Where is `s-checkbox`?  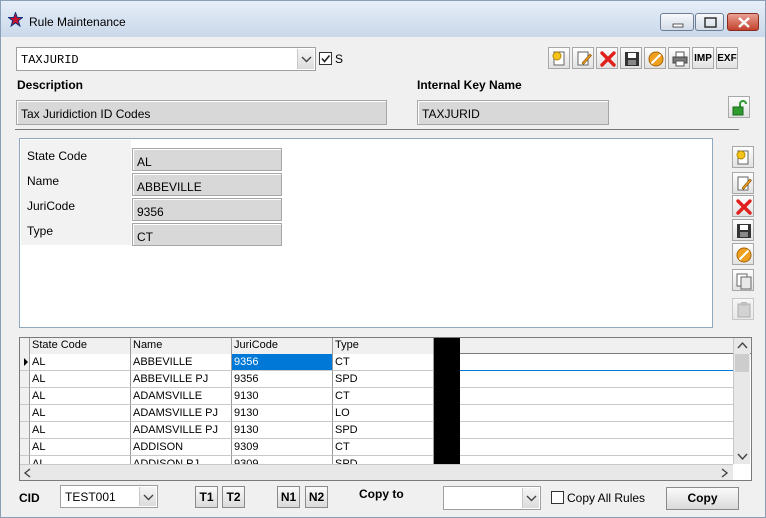
s-checkbox is located at coordinates (325, 58).